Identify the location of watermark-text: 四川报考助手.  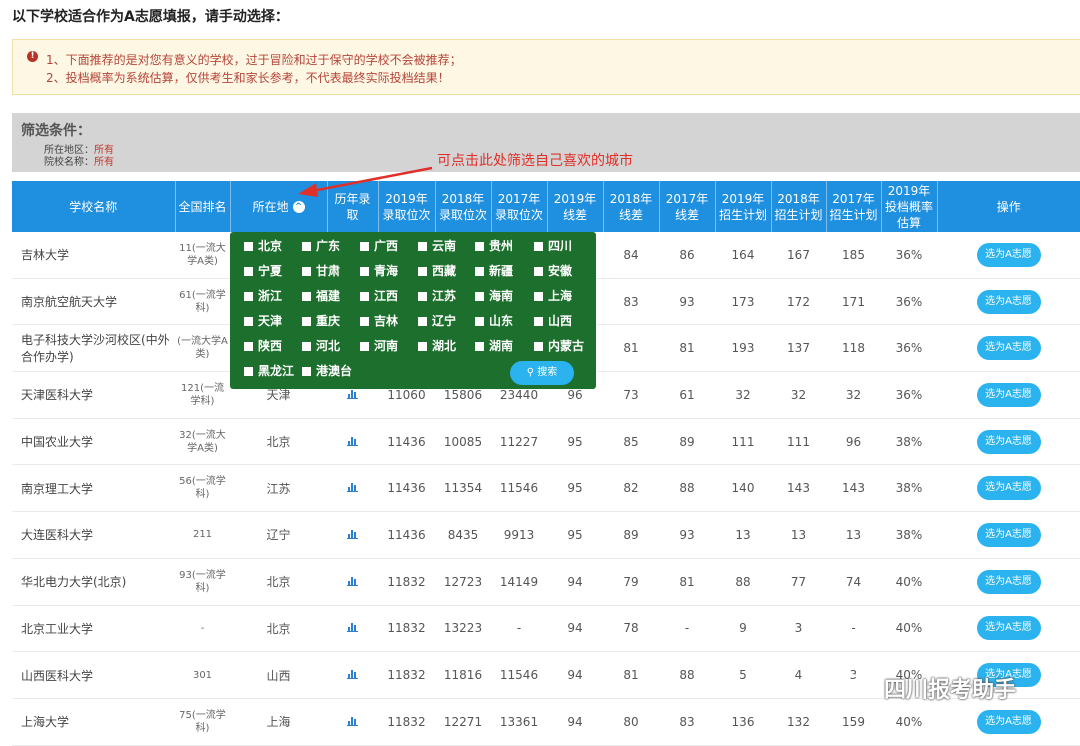
(950, 690).